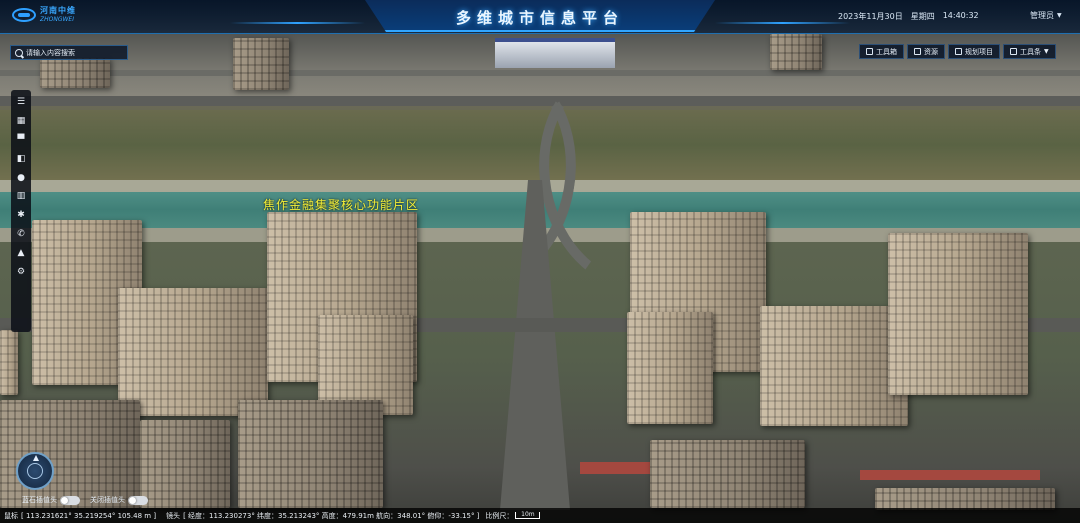  Describe the element at coordinates (107, 500) in the screenshot. I see `toggle-label: 关闭插值头` at that location.